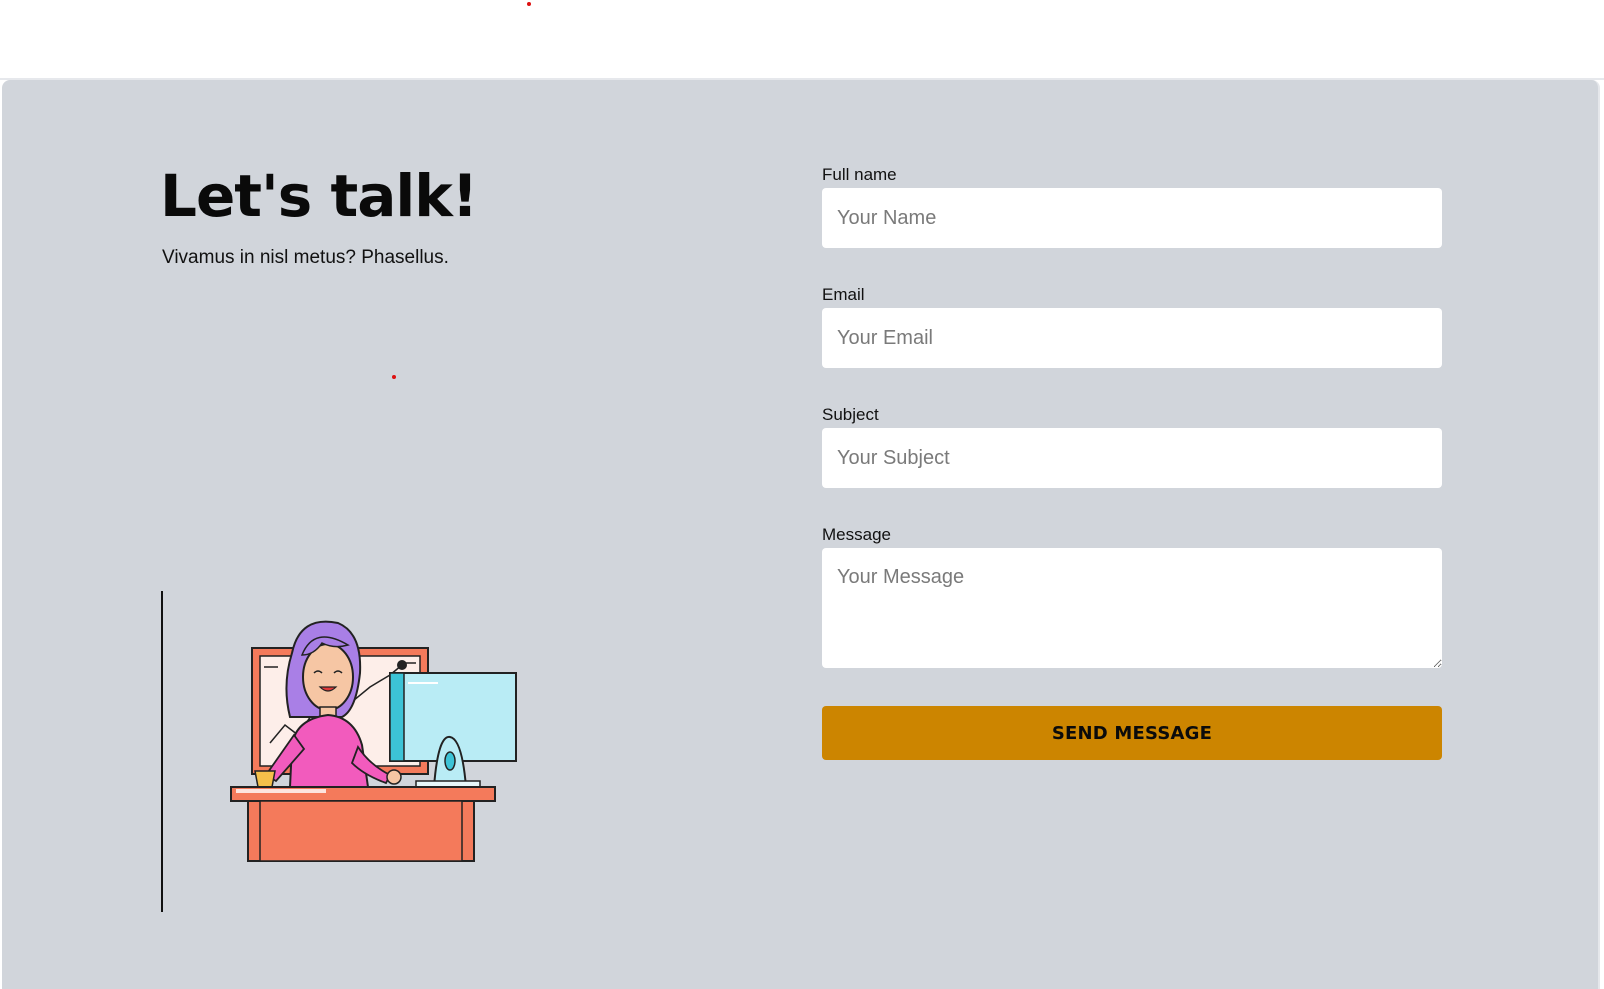 This screenshot has height=989, width=1604. What do you see at coordinates (373, 741) in the screenshot?
I see `woman-at-desk-illustration` at bounding box center [373, 741].